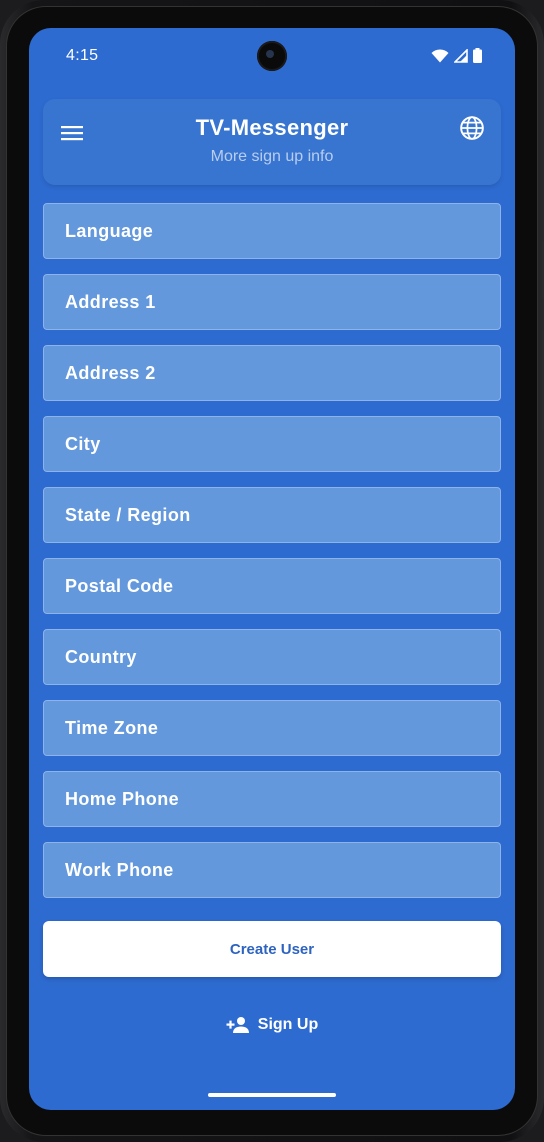 This screenshot has width=544, height=1142. Describe the element at coordinates (237, 1025) in the screenshot. I see `person-add-icon` at that location.